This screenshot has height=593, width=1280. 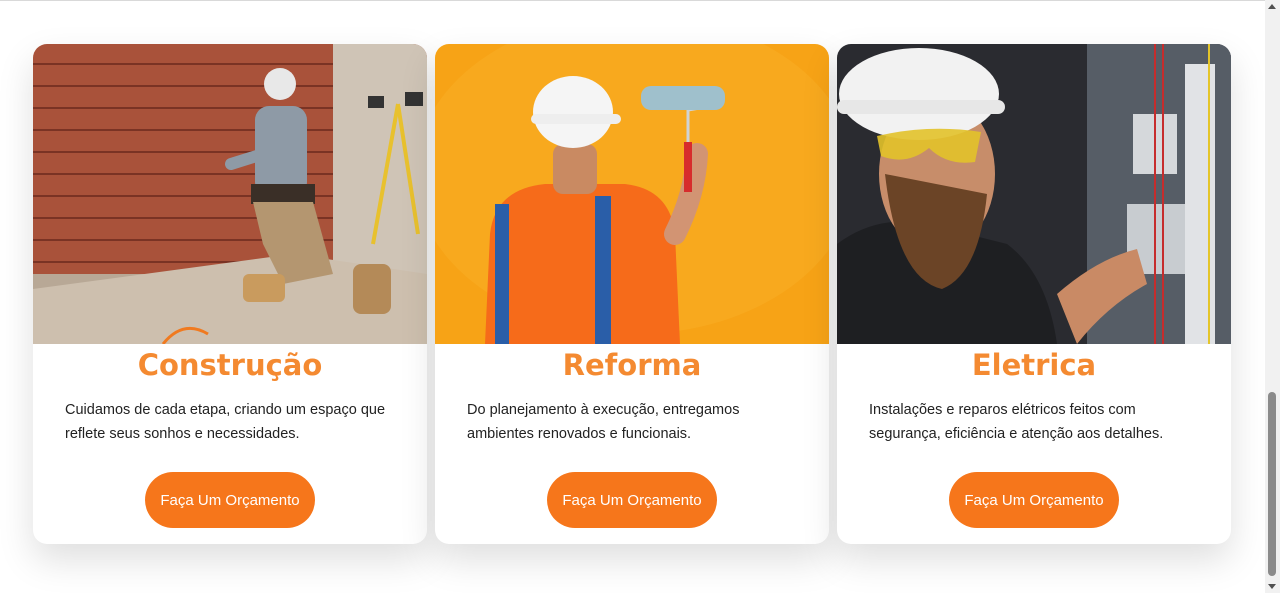 I want to click on scroll-up-arrow-icon, so click(x=1272, y=6).